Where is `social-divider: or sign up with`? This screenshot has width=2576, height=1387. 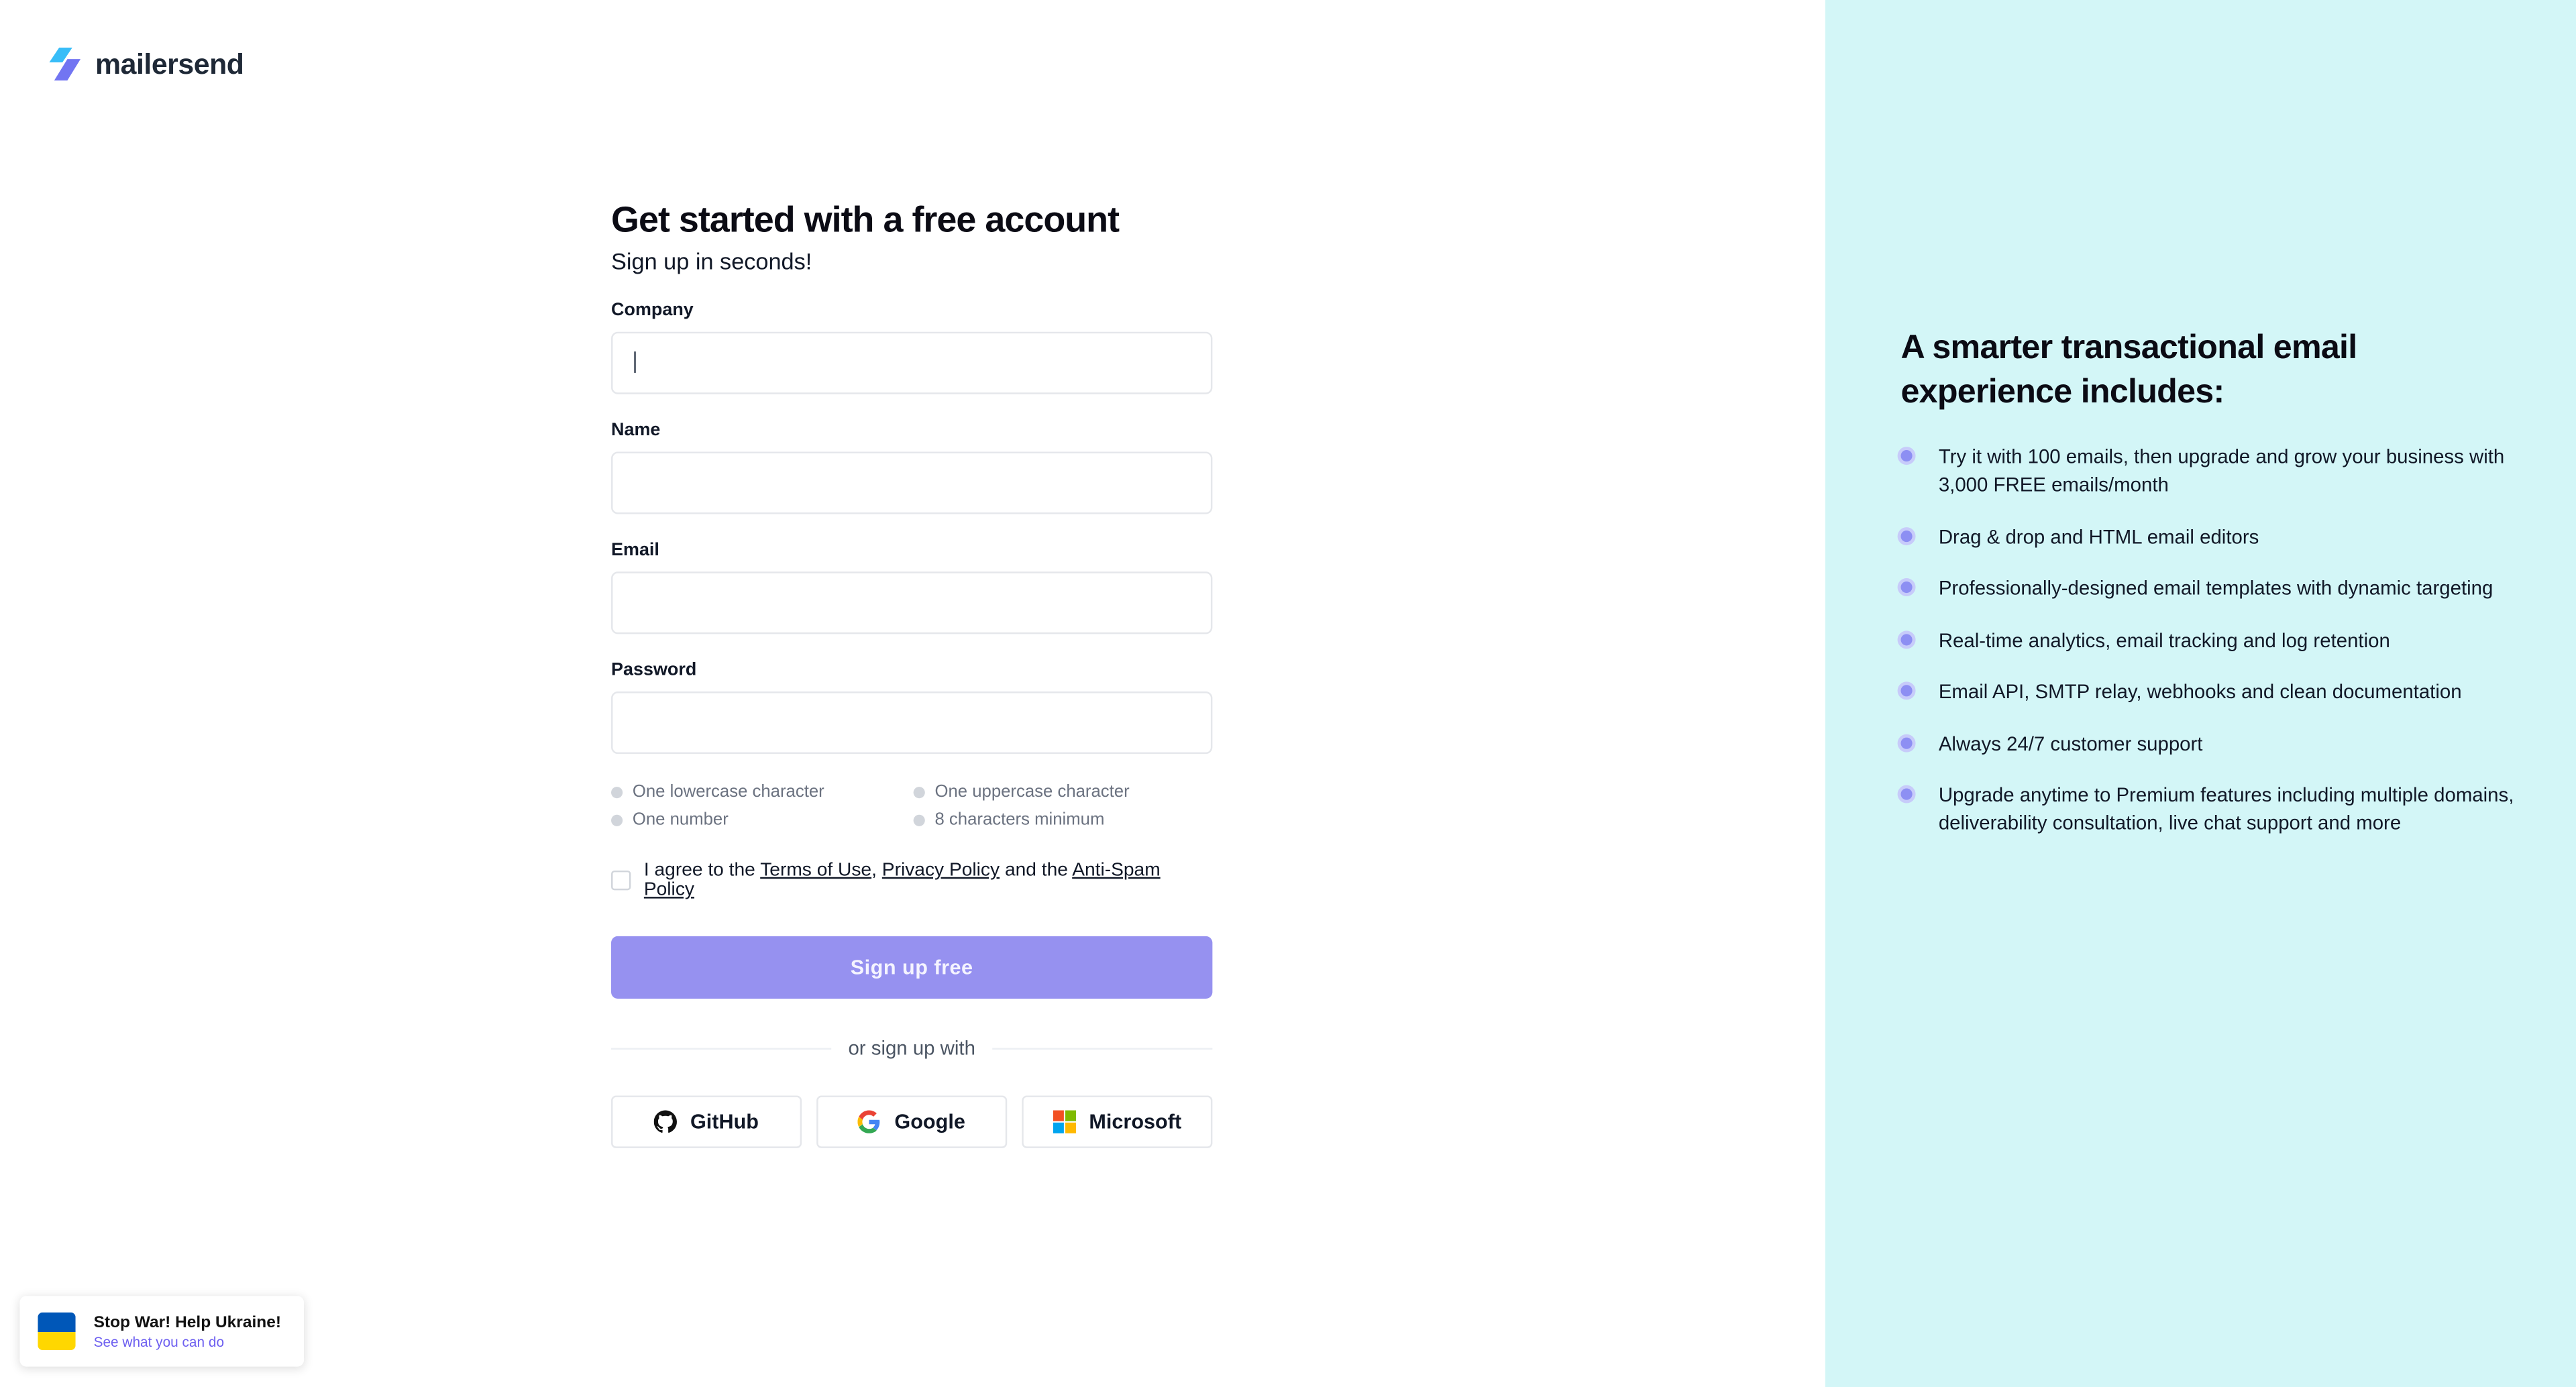
social-divider: or sign up with is located at coordinates (912, 1048).